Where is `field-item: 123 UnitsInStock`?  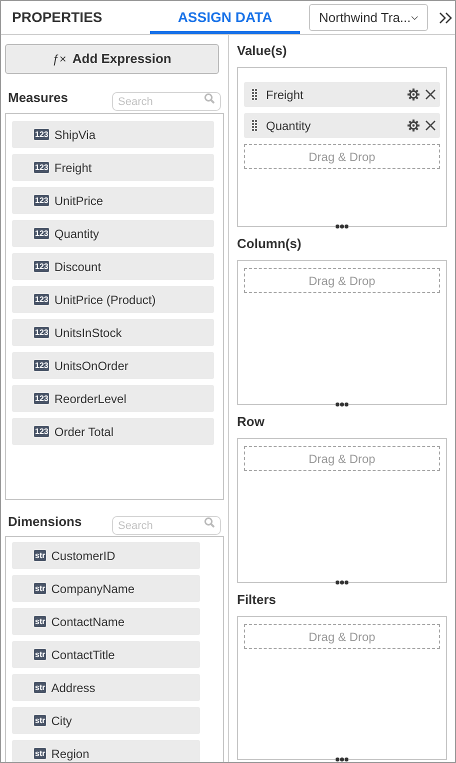 field-item: 123 UnitsInStock is located at coordinates (113, 332).